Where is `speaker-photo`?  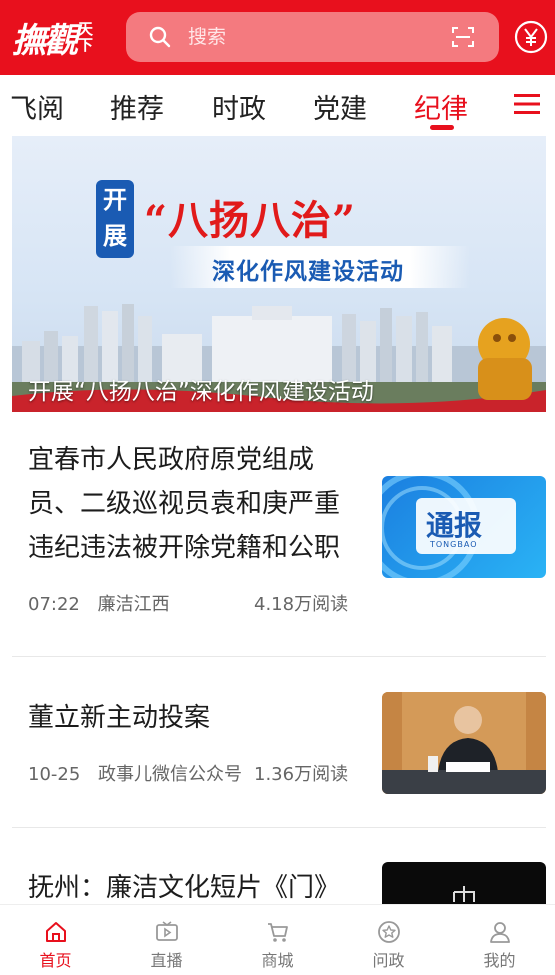
speaker-photo is located at coordinates (464, 743).